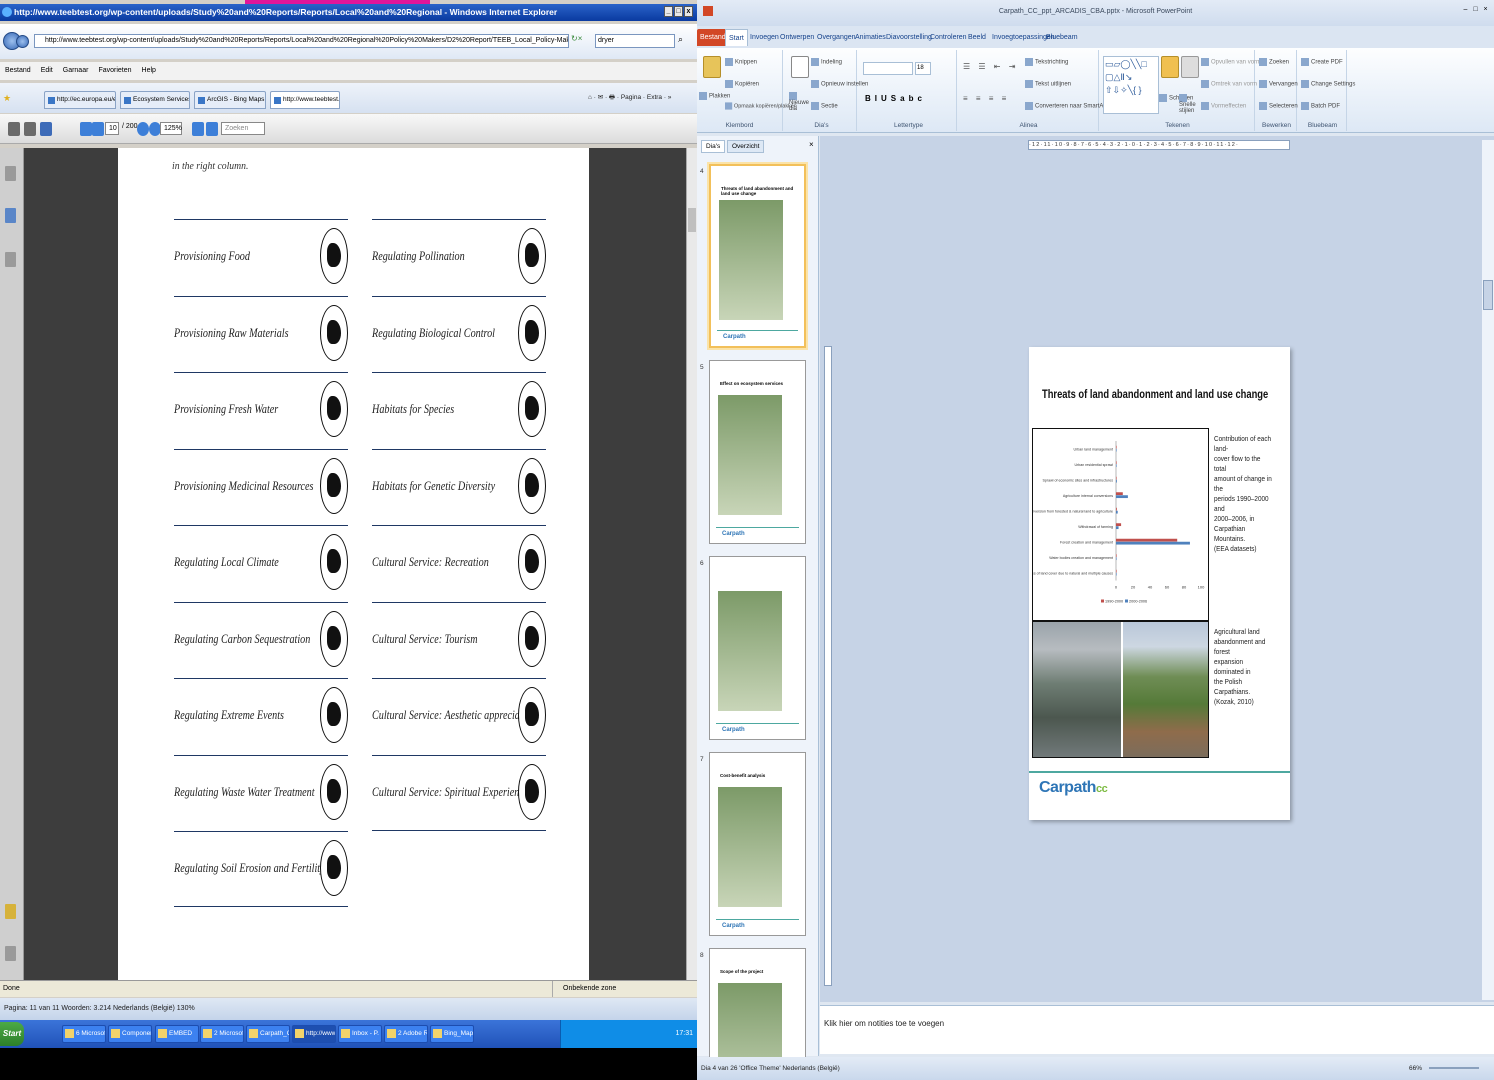 This screenshot has height=1080, width=1494. I want to click on create-pdf-button: Create PDF, so click(1322, 62).